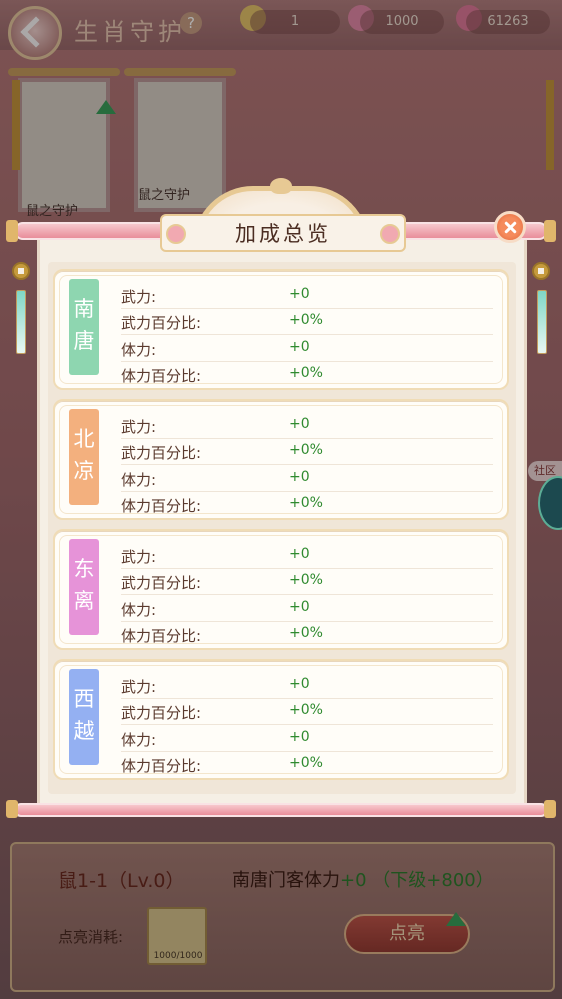 The width and height of the screenshot is (562, 999). I want to click on faction-name: 北凉, so click(84, 455).